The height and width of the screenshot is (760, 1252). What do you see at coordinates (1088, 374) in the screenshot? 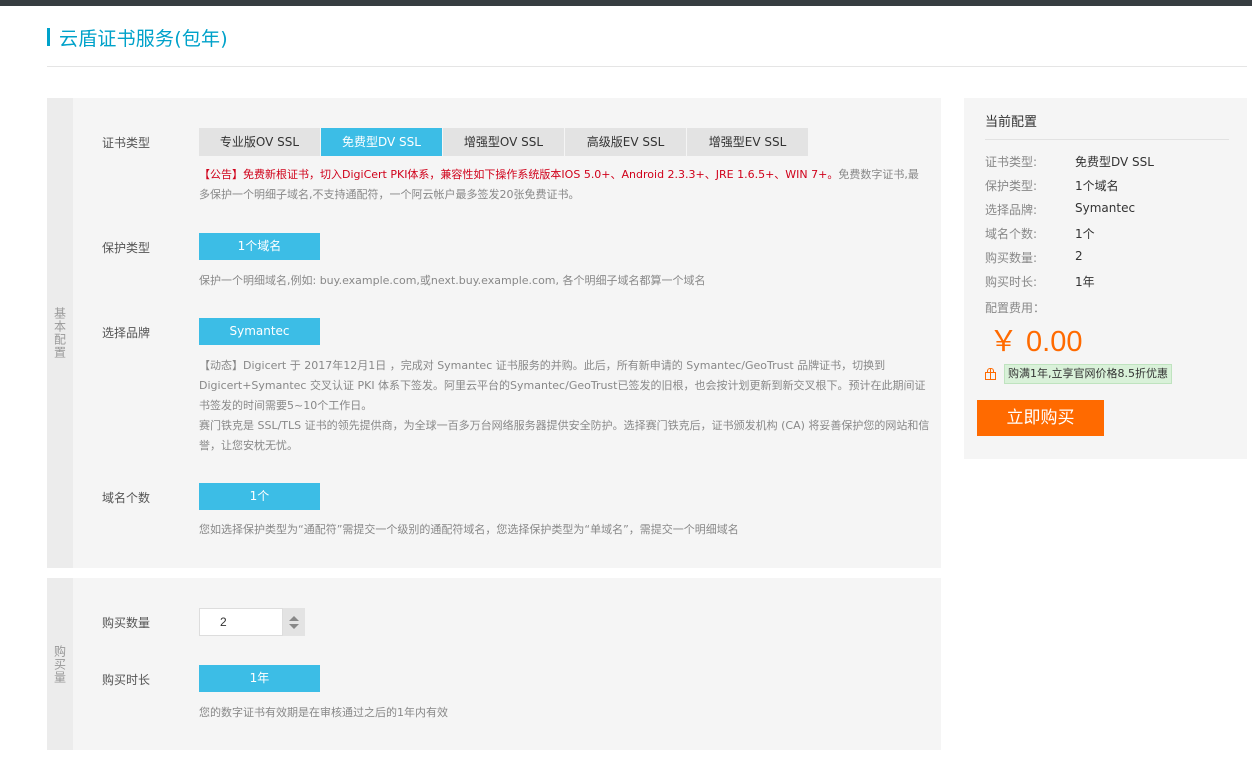
I see `promo-badge: 购满1年,立享官网价格8.5折优惠` at bounding box center [1088, 374].